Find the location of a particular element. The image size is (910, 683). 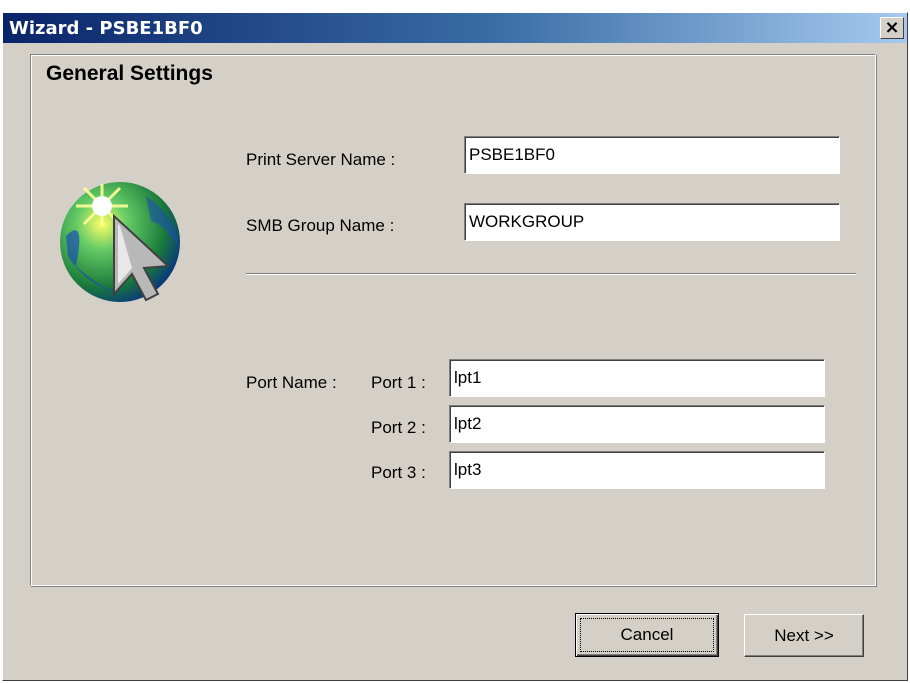

title-bar: Wizard - PSBE1BF0 × is located at coordinates (455, 28).